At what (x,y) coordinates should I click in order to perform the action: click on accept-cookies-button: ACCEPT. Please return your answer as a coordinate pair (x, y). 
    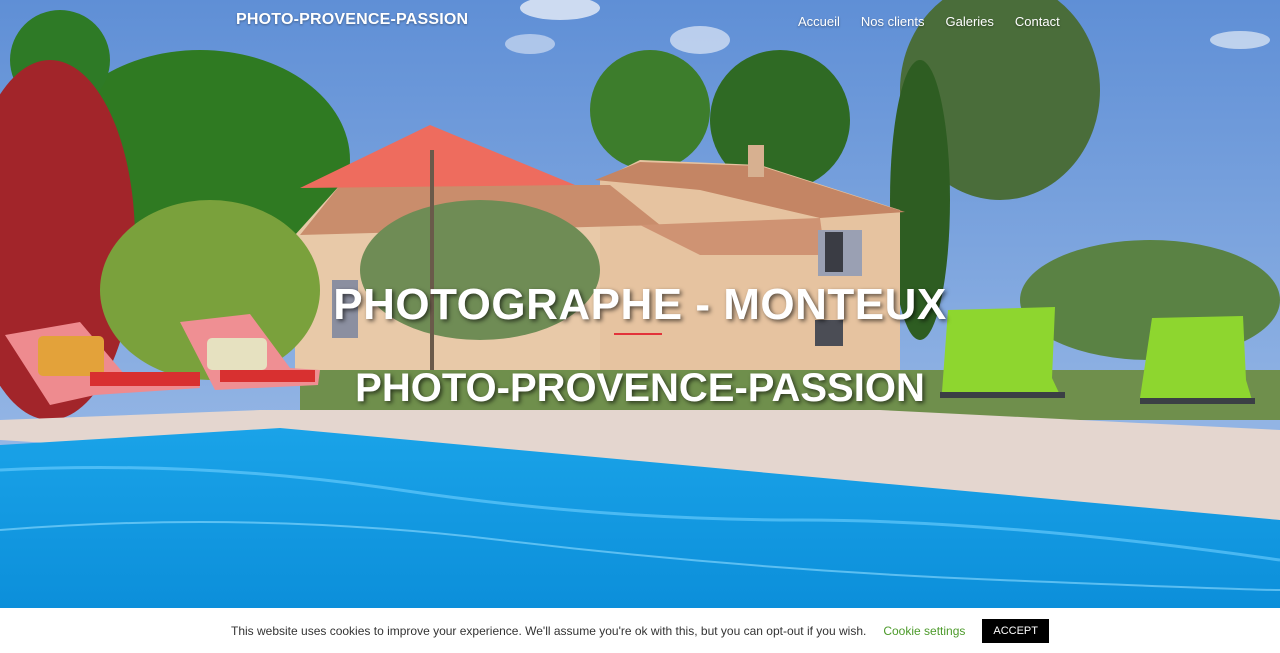
    Looking at the image, I should click on (1015, 630).